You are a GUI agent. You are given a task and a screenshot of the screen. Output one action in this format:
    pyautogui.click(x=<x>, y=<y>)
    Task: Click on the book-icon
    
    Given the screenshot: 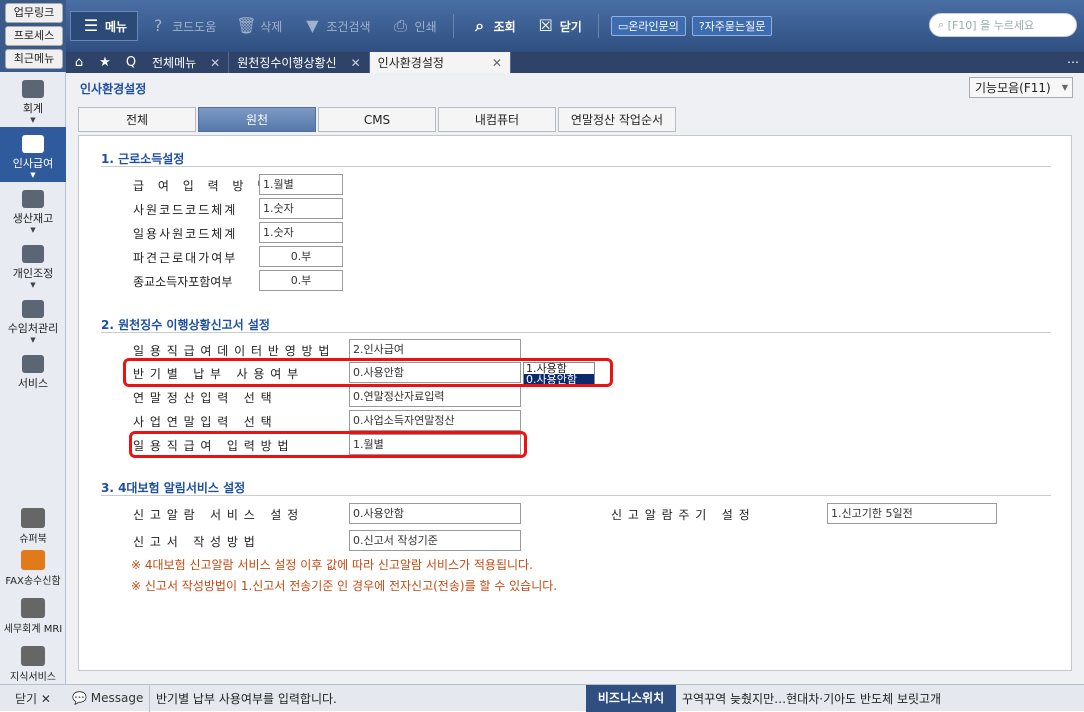 What is the action you would take?
    pyautogui.click(x=33, y=518)
    